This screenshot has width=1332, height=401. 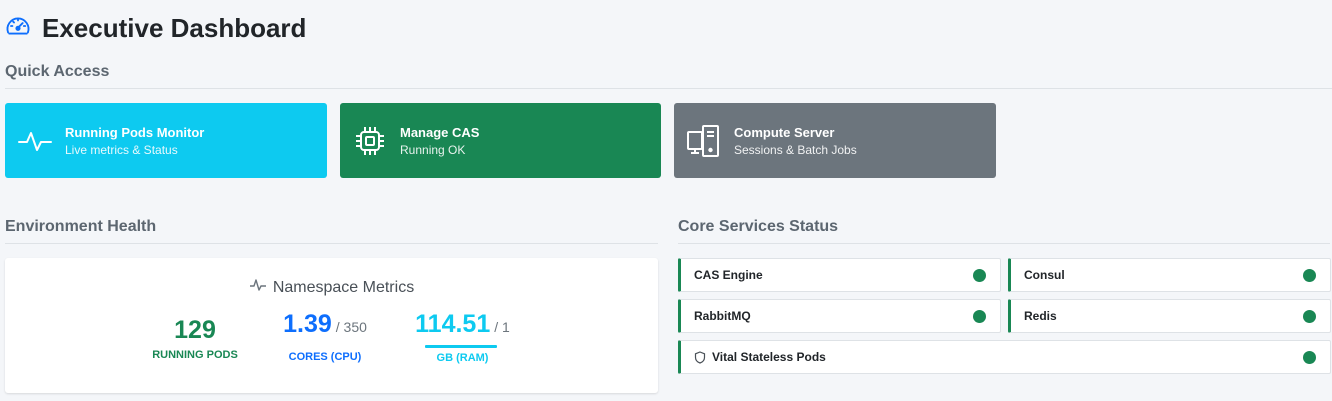 I want to click on tile-title: Running Pods Monitor, so click(x=135, y=132).